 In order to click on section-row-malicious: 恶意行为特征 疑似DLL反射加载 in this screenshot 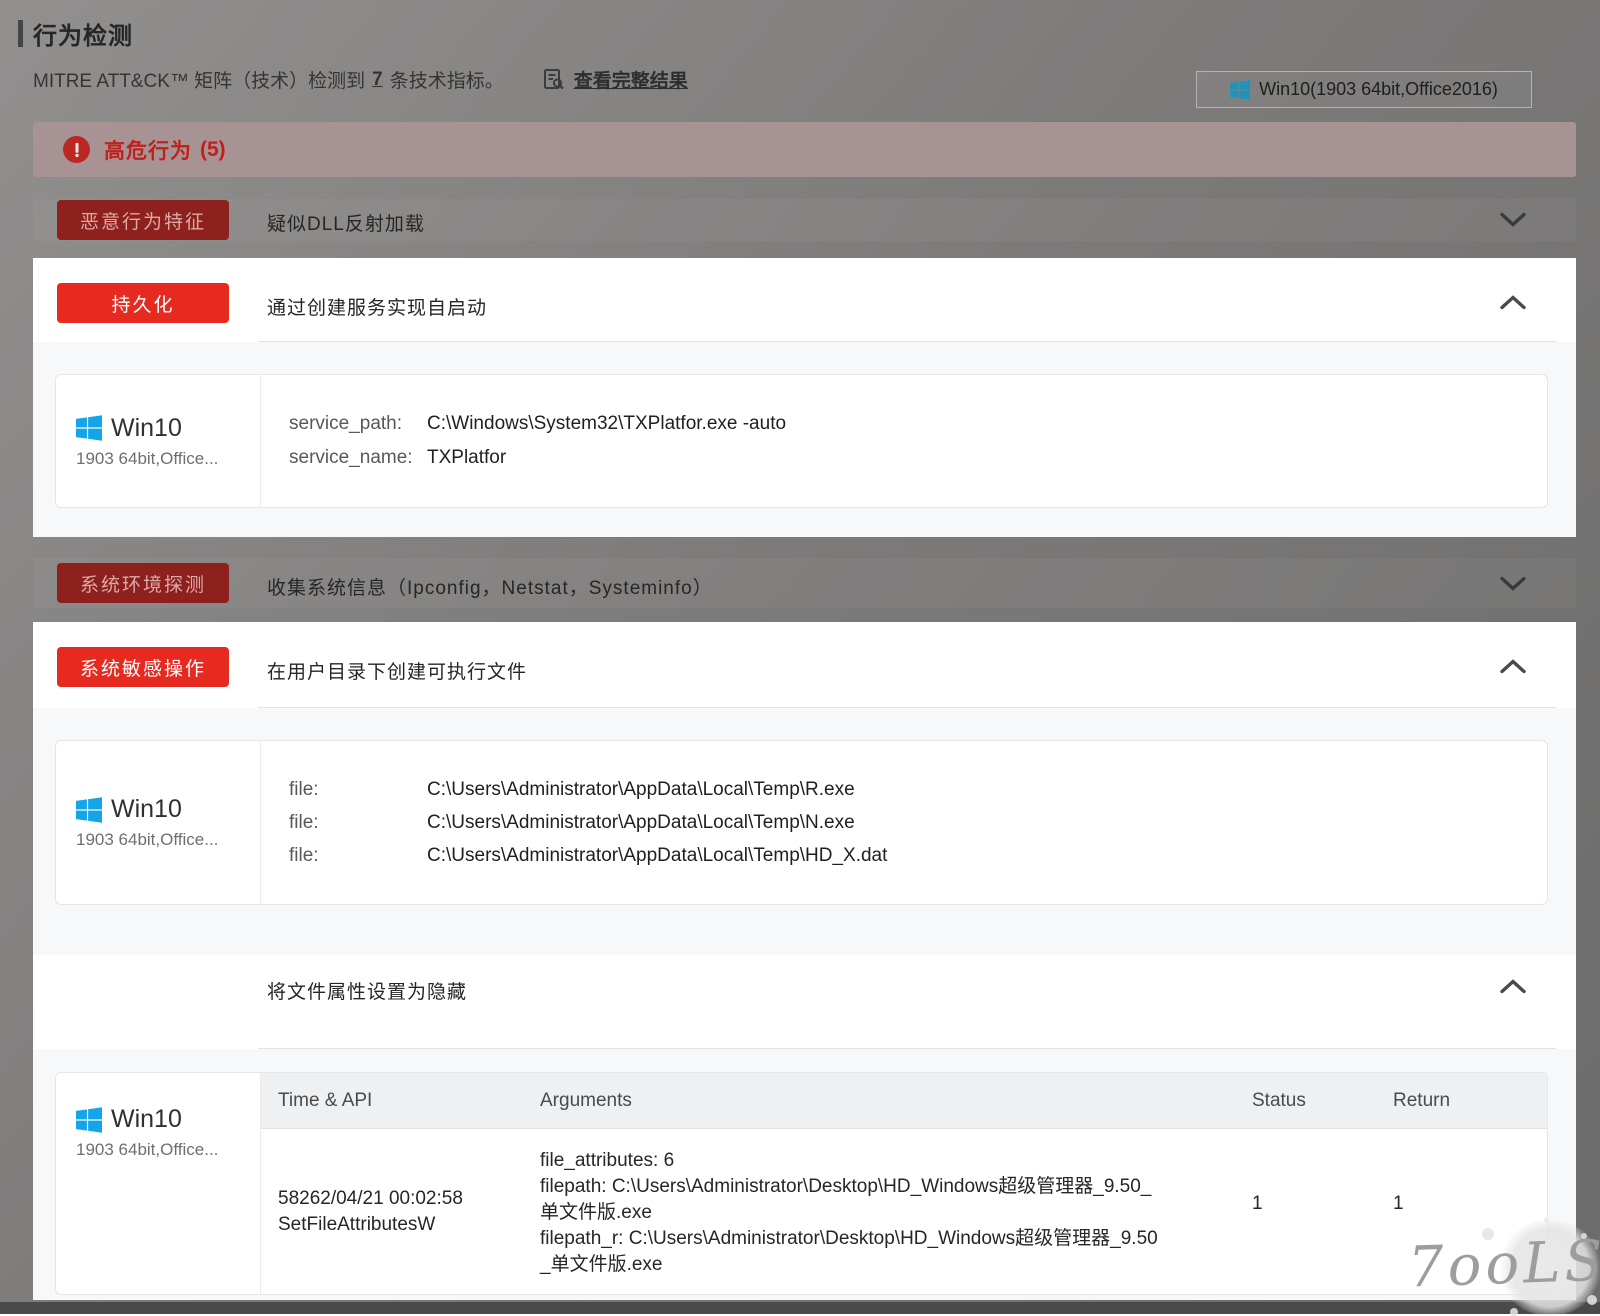, I will do `click(804, 220)`.